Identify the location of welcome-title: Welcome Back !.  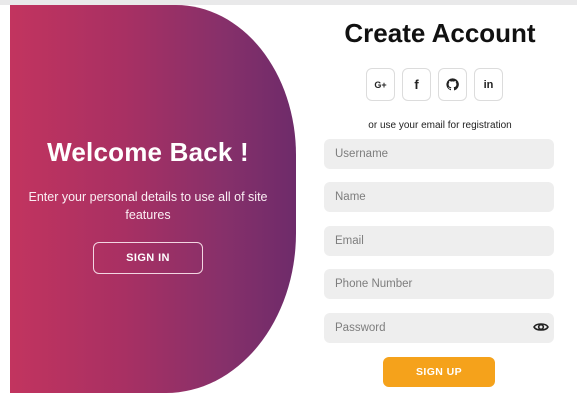
(148, 152).